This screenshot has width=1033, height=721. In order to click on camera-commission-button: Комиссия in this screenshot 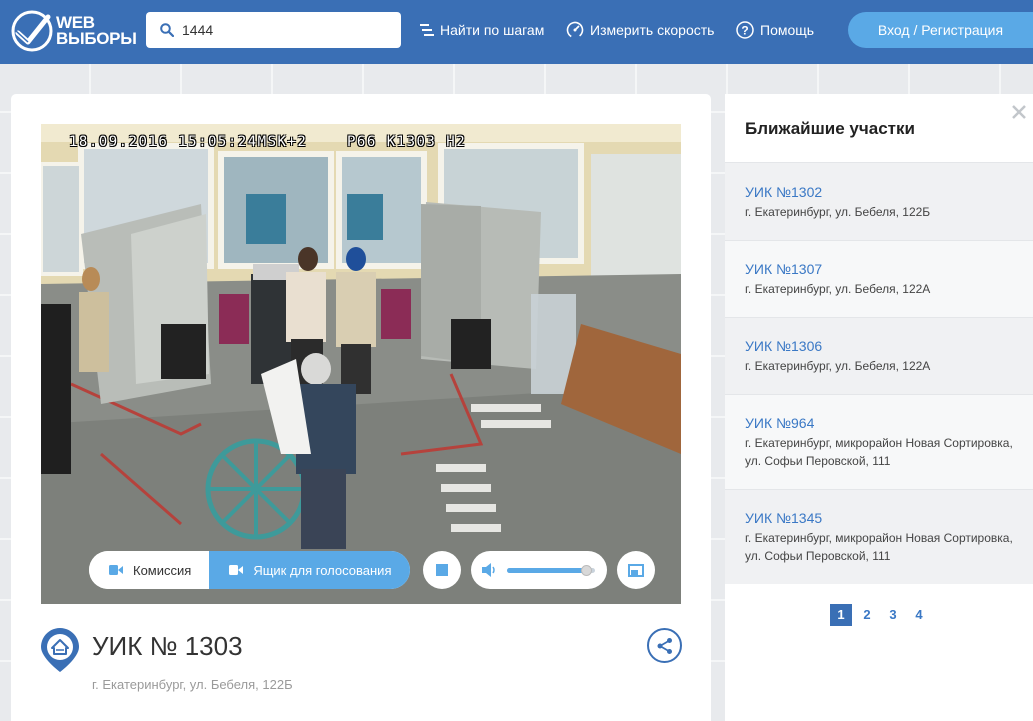, I will do `click(149, 570)`.